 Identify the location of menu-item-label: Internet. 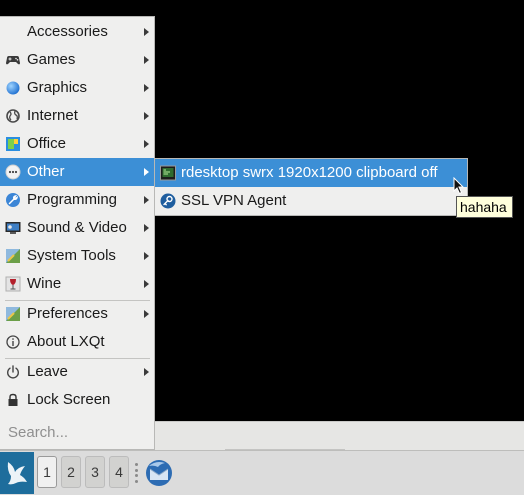
(52, 115).